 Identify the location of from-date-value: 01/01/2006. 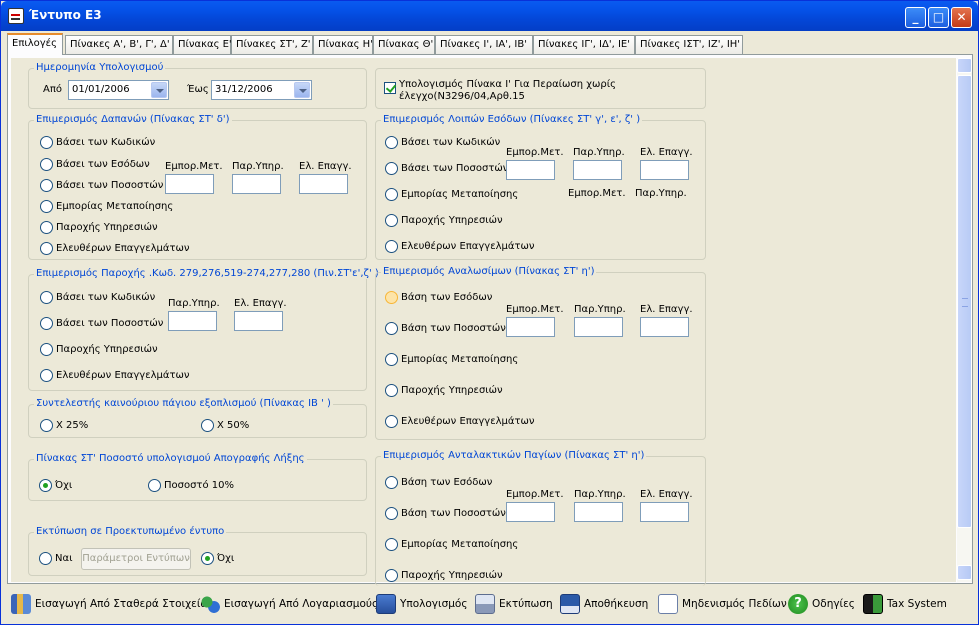
(101, 89).